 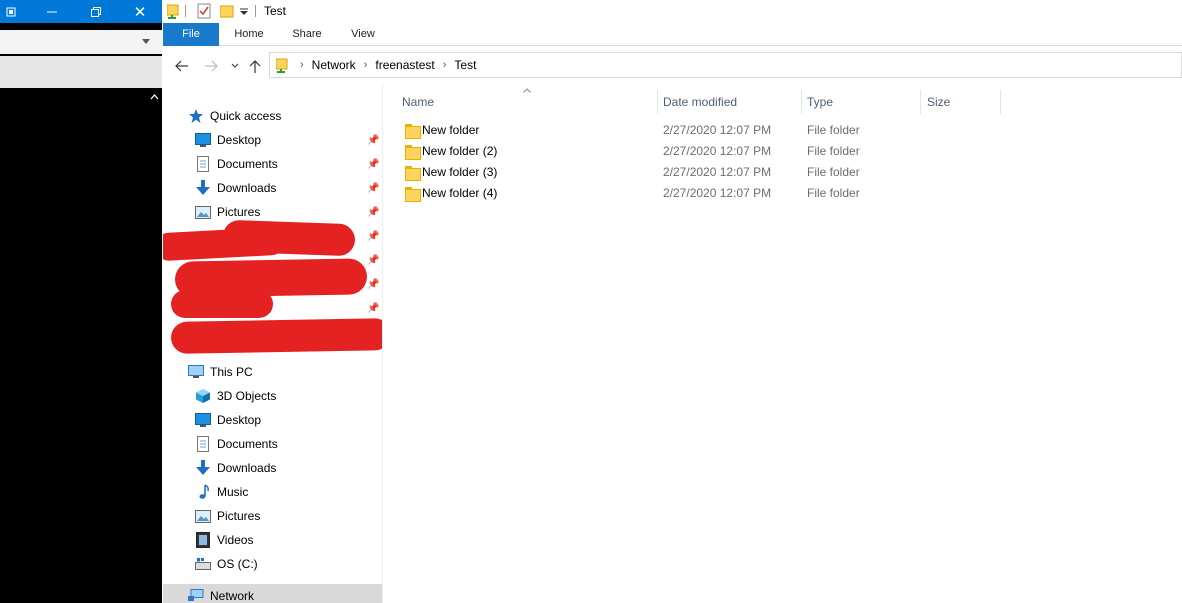 What do you see at coordinates (146, 41) in the screenshot?
I see `chevron-down-icon` at bounding box center [146, 41].